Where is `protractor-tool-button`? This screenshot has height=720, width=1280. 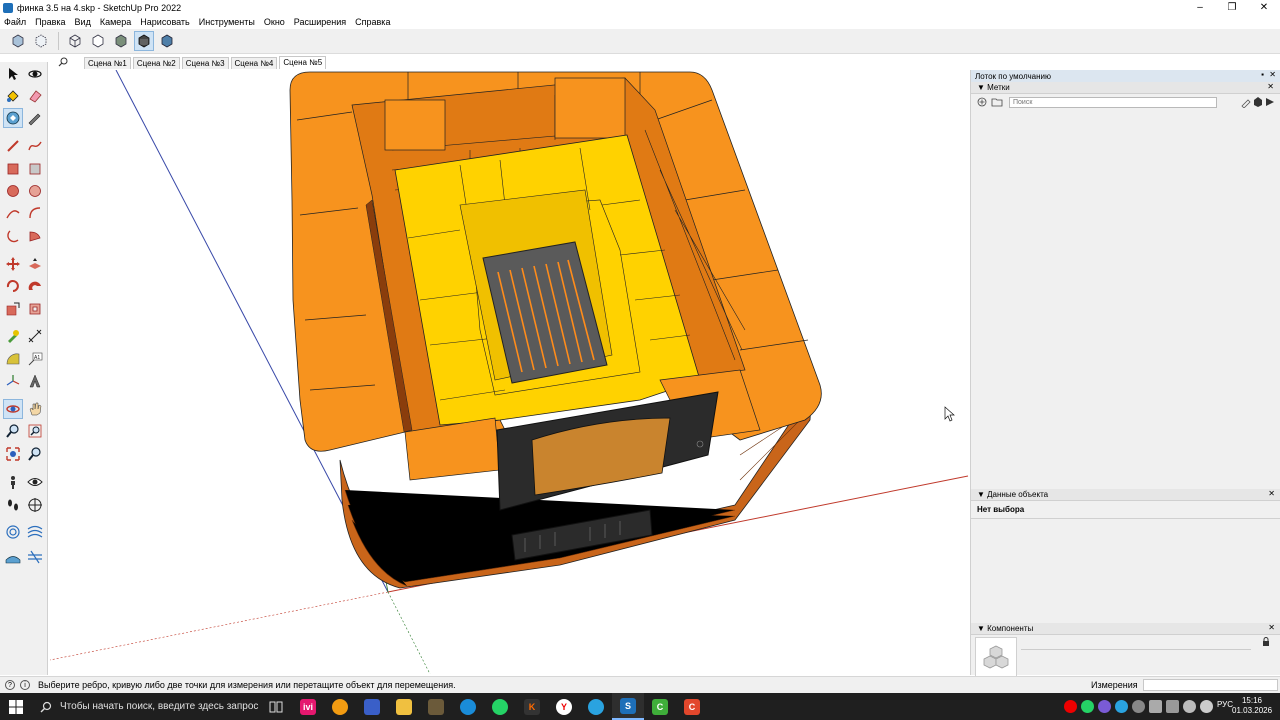
protractor-tool-button is located at coordinates (13, 359).